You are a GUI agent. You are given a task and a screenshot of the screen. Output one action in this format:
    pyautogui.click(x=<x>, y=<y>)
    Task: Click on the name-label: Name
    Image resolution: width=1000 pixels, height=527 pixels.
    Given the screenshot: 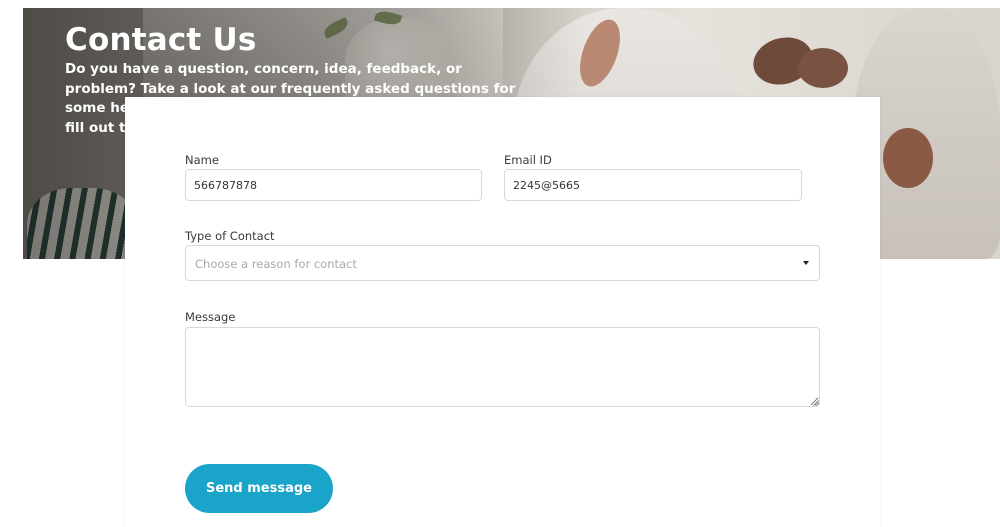 What is the action you would take?
    pyautogui.click(x=202, y=160)
    